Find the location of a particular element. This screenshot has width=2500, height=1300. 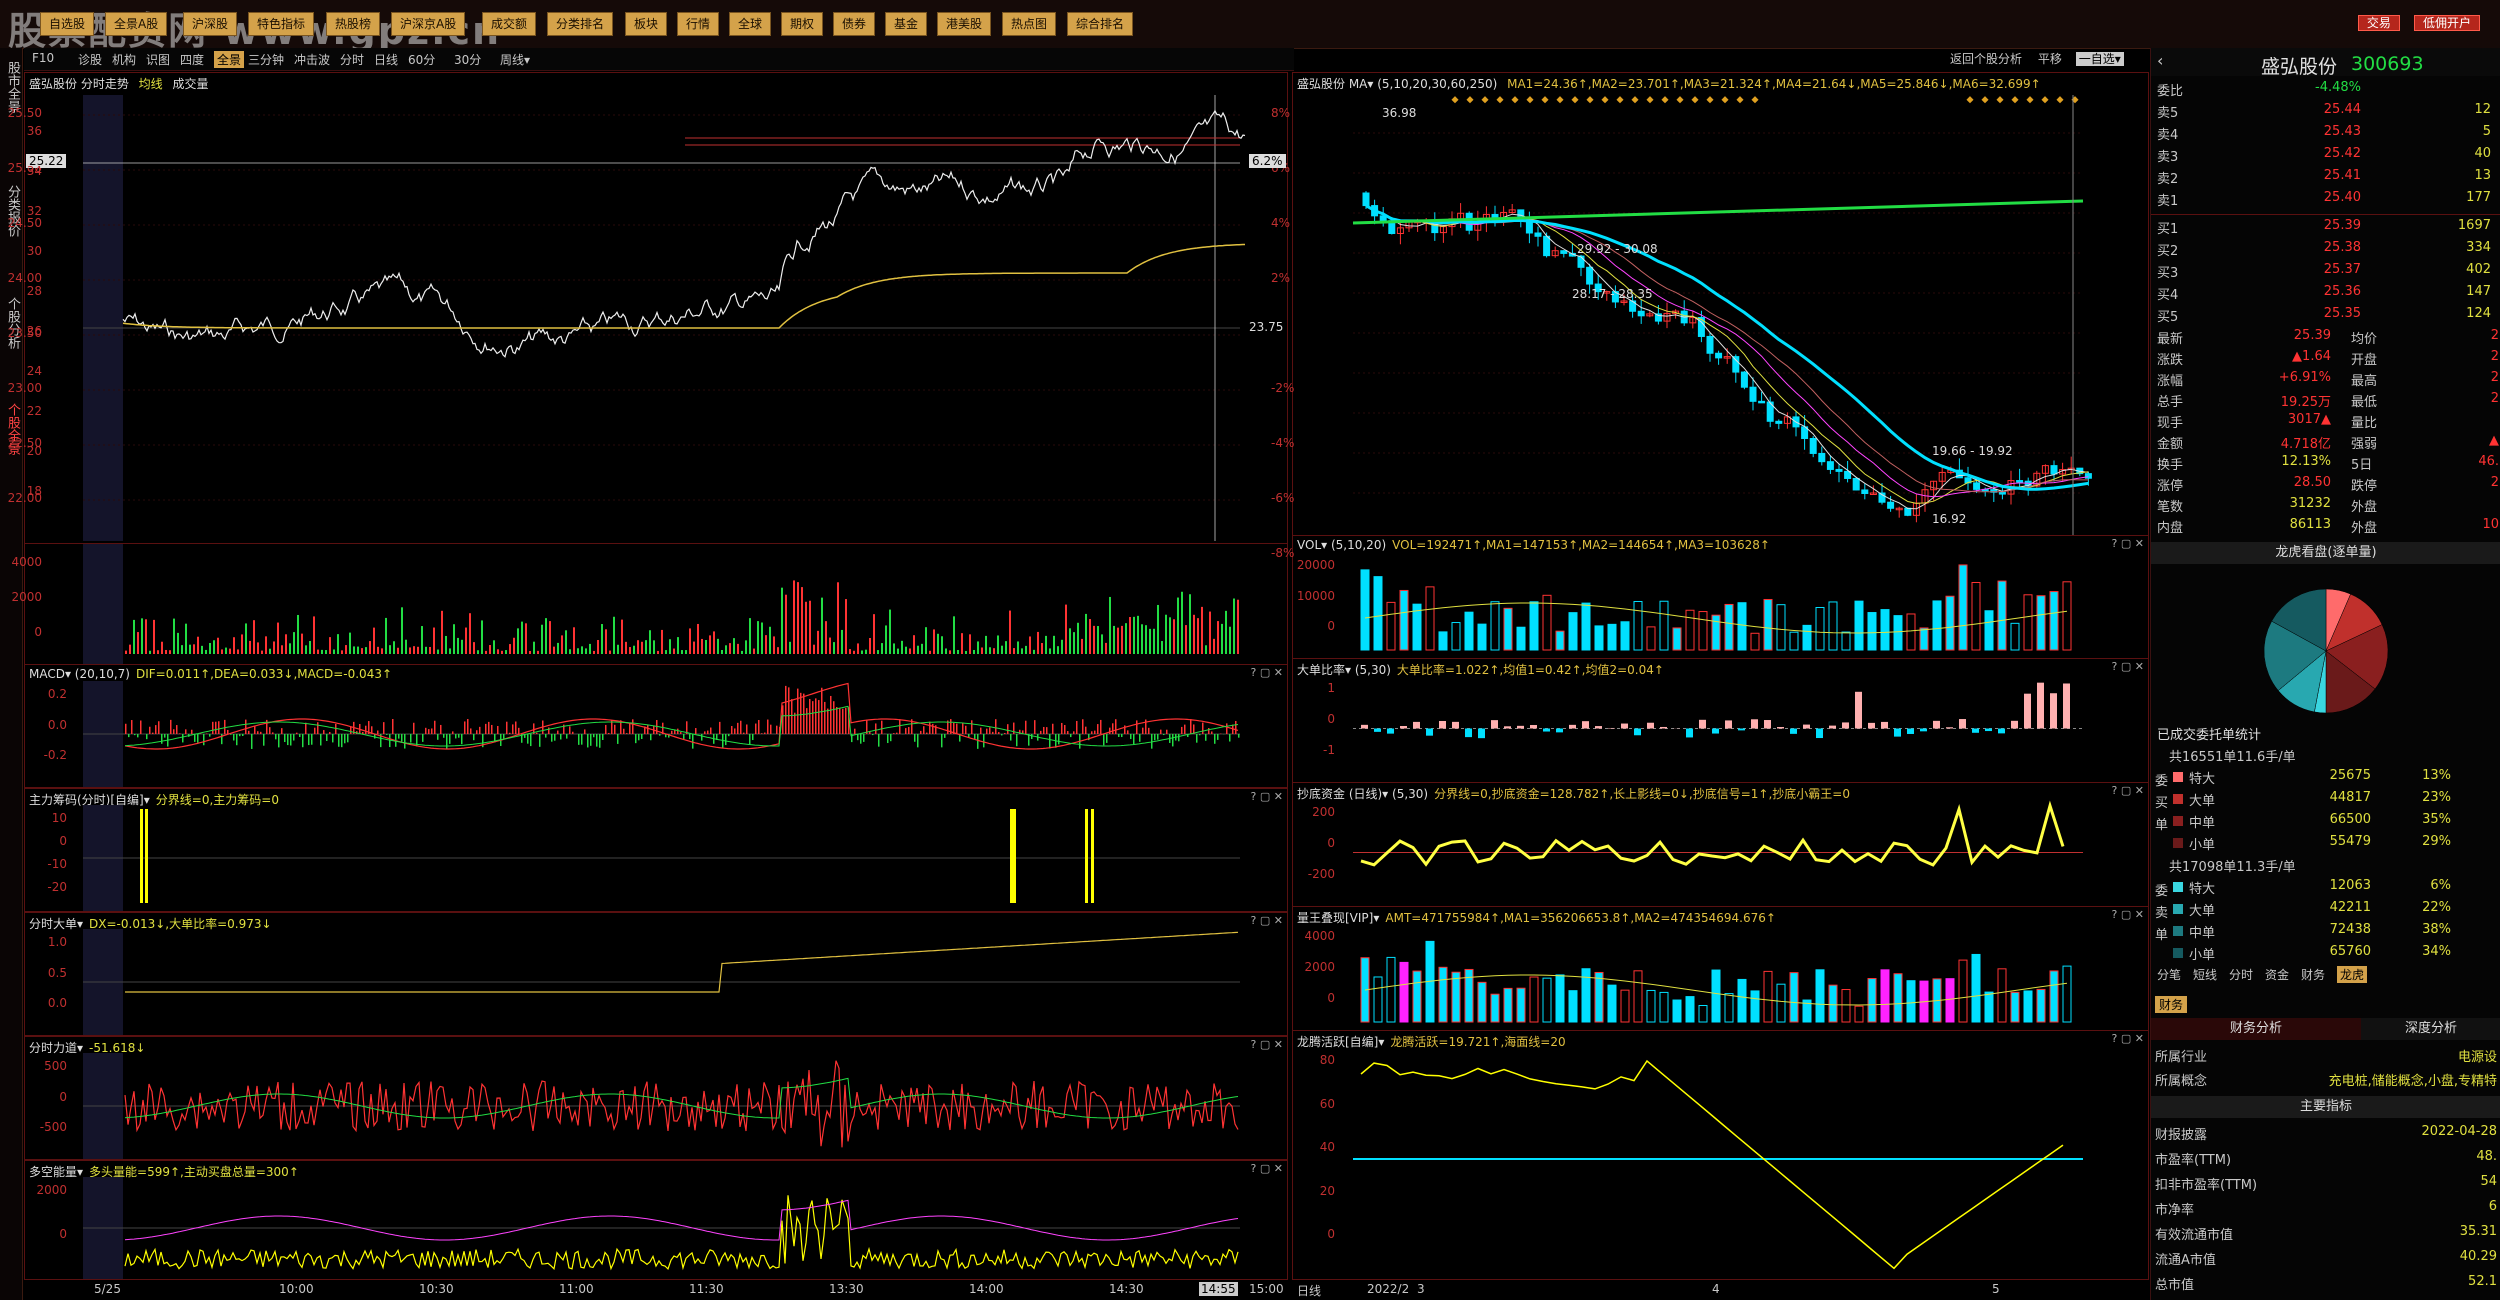

open-account-button: 低佣开户 is located at coordinates (2446, 23).